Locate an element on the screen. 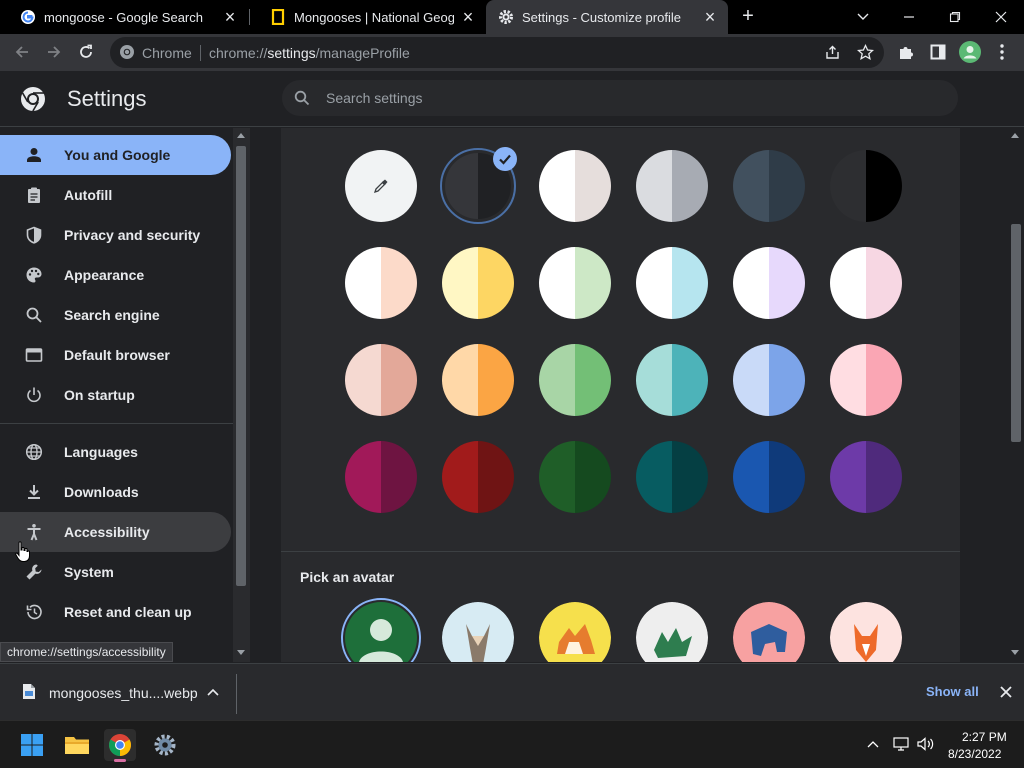 The width and height of the screenshot is (1024, 768). settings-taskbar-button is located at coordinates (165, 745).